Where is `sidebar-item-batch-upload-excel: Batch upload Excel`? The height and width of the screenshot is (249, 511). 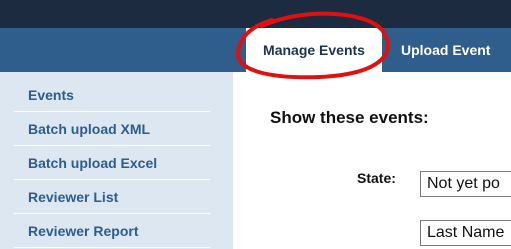
sidebar-item-batch-upload-excel: Batch upload Excel is located at coordinates (112, 163).